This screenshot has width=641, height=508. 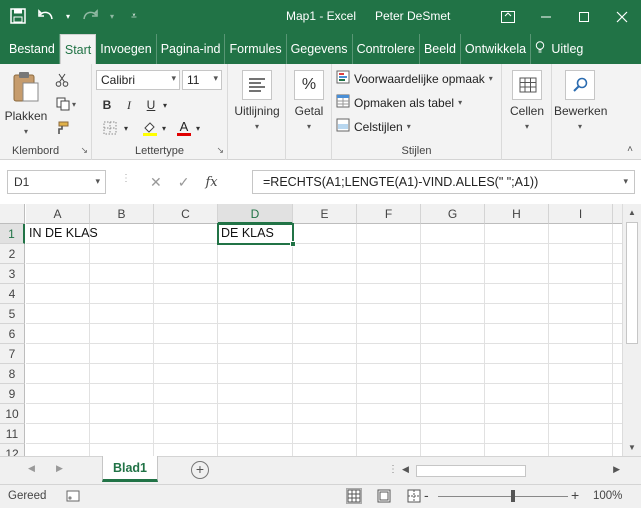 What do you see at coordinates (165, 105) in the screenshot?
I see `underline-dropdown-icon: ▾` at bounding box center [165, 105].